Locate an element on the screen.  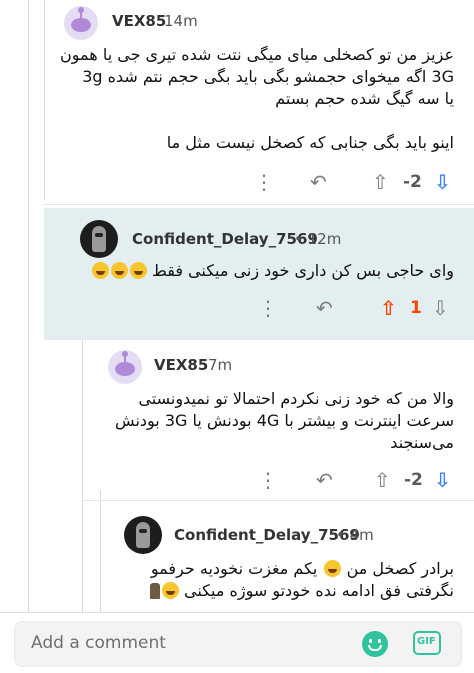
vote-score: 1 is located at coordinates (416, 308).